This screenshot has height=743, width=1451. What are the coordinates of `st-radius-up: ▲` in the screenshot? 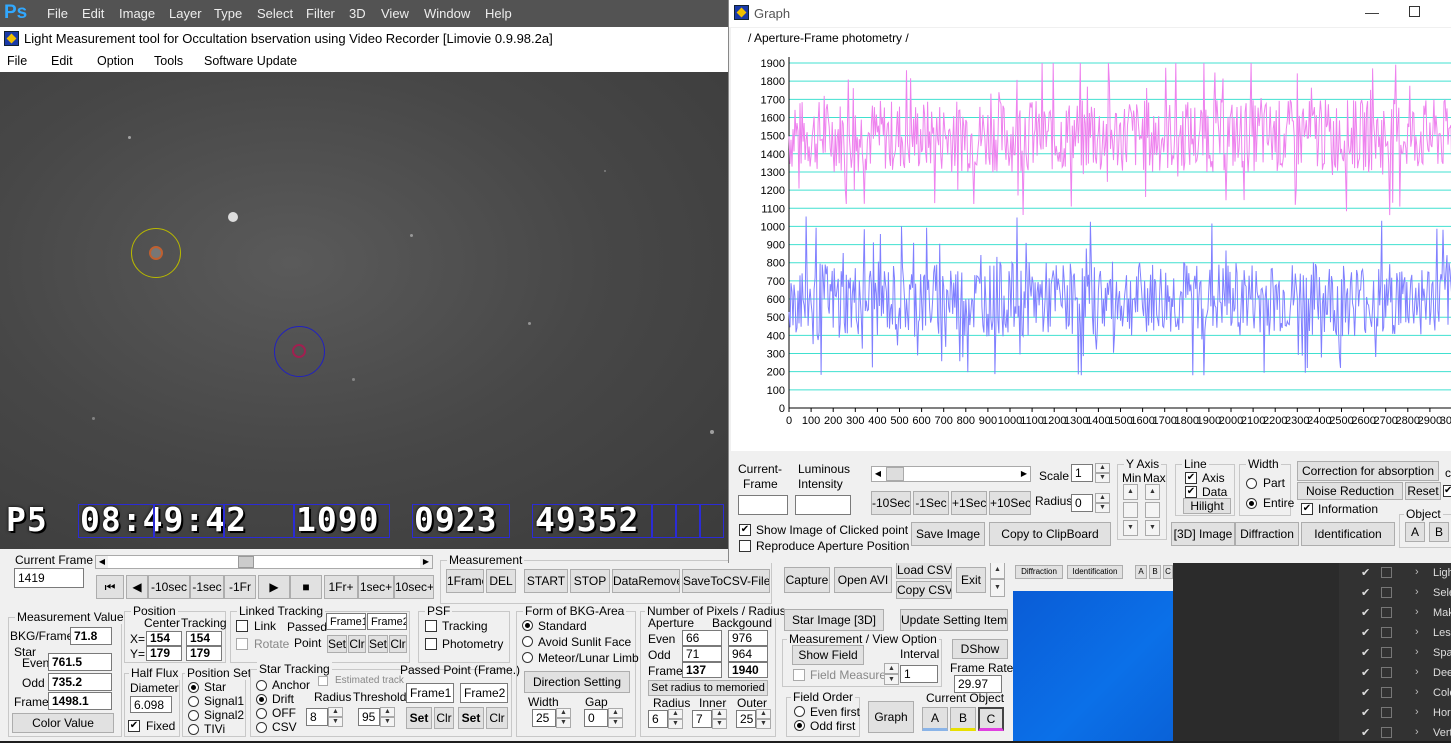 It's located at (335, 712).